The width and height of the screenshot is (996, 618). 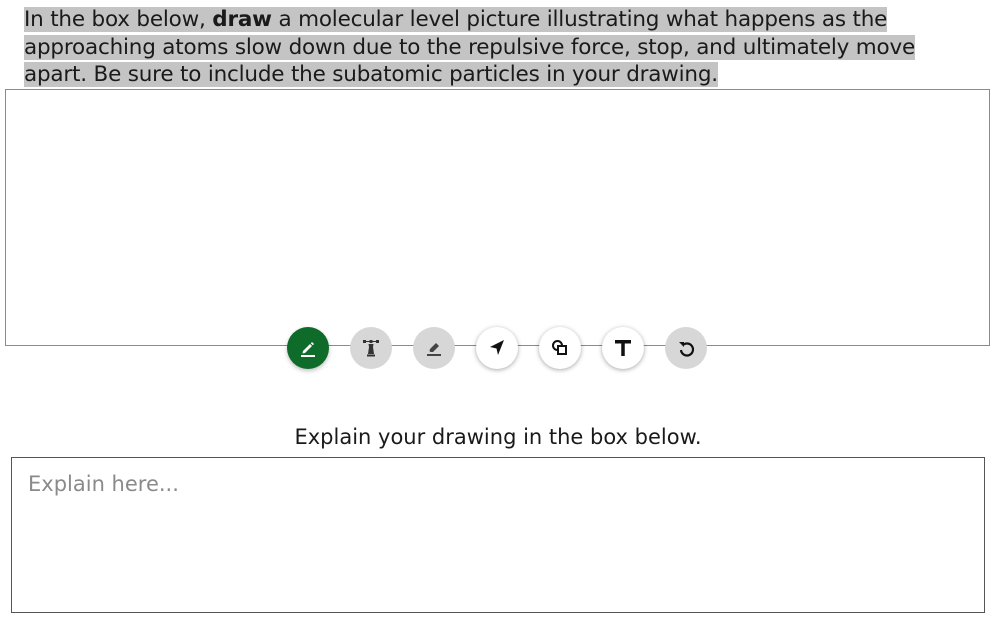 I want to click on eraser-tool-button, so click(x=434, y=348).